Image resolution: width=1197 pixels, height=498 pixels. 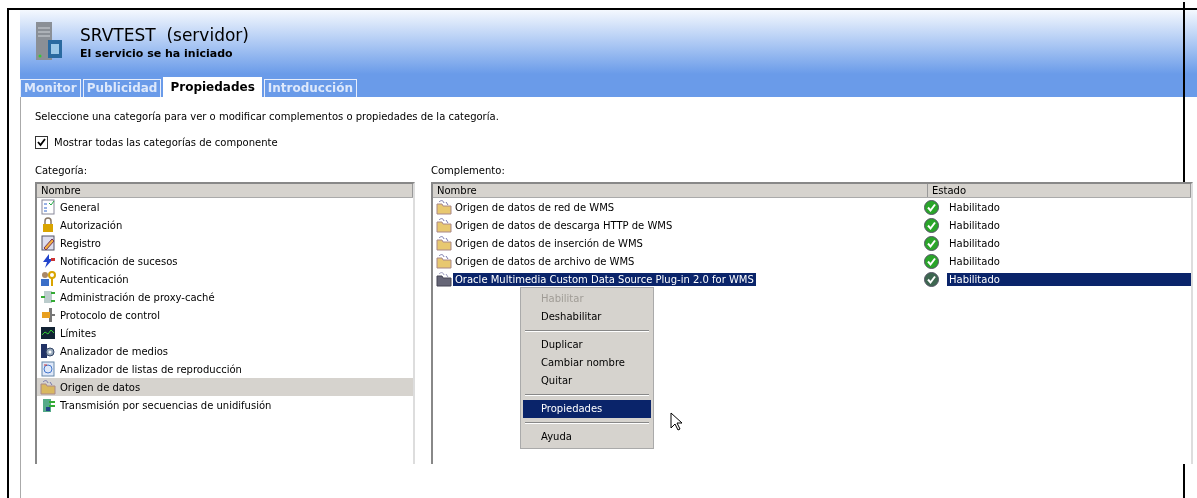 I want to click on menu-item: Ayuda, so click(x=587, y=437).